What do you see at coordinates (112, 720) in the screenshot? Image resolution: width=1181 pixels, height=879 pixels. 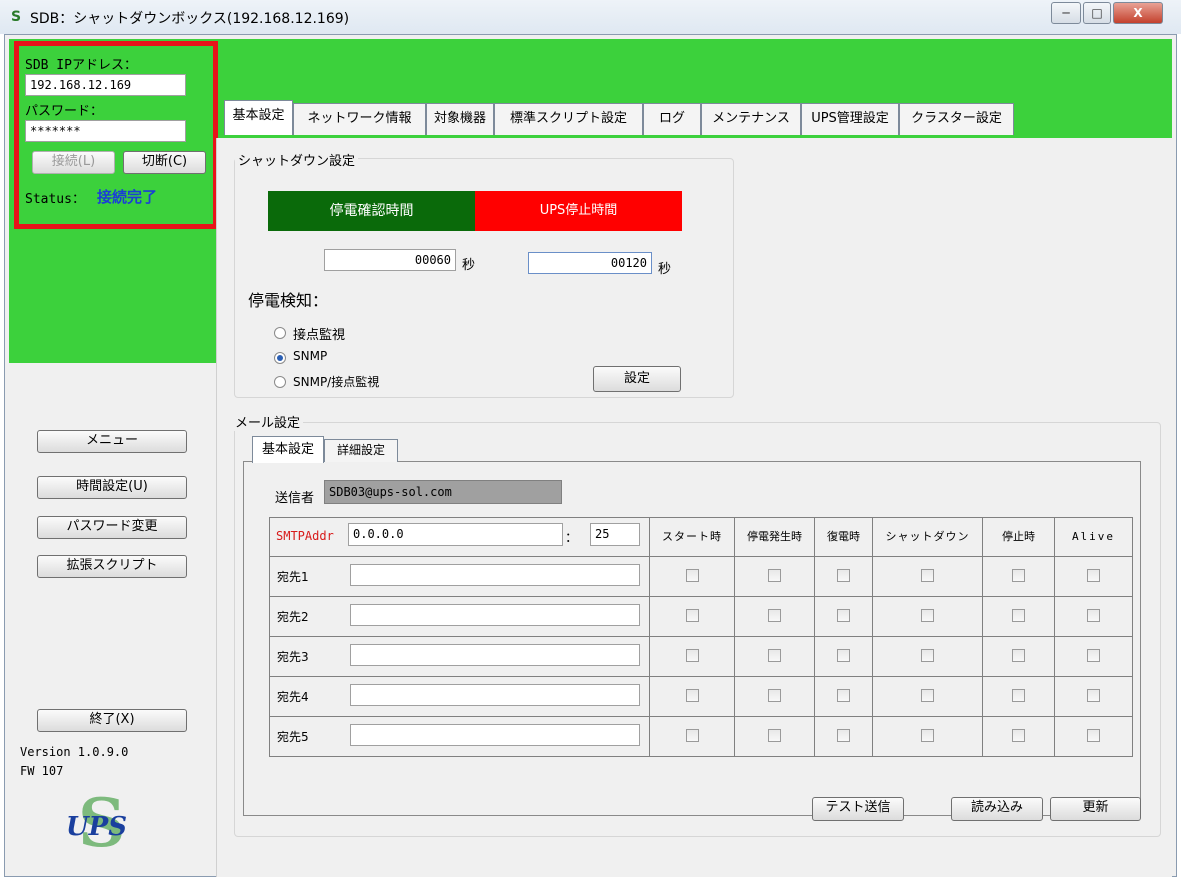 I see `exit-button: 終了(X)` at bounding box center [112, 720].